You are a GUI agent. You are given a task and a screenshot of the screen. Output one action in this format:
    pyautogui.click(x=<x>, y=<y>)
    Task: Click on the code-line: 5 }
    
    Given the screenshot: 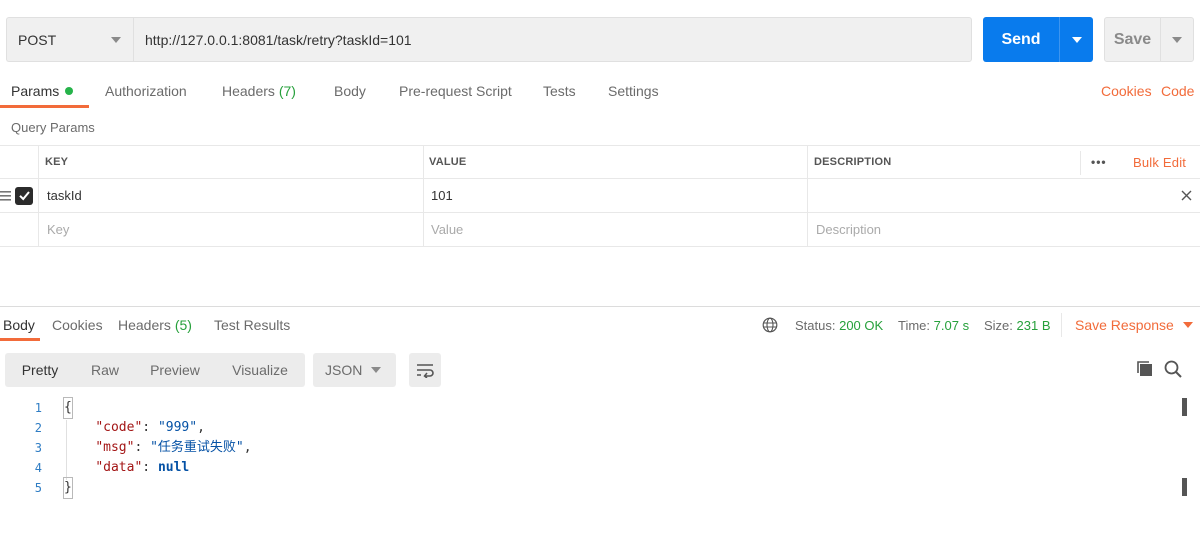 What is the action you would take?
    pyautogui.click(x=590, y=488)
    